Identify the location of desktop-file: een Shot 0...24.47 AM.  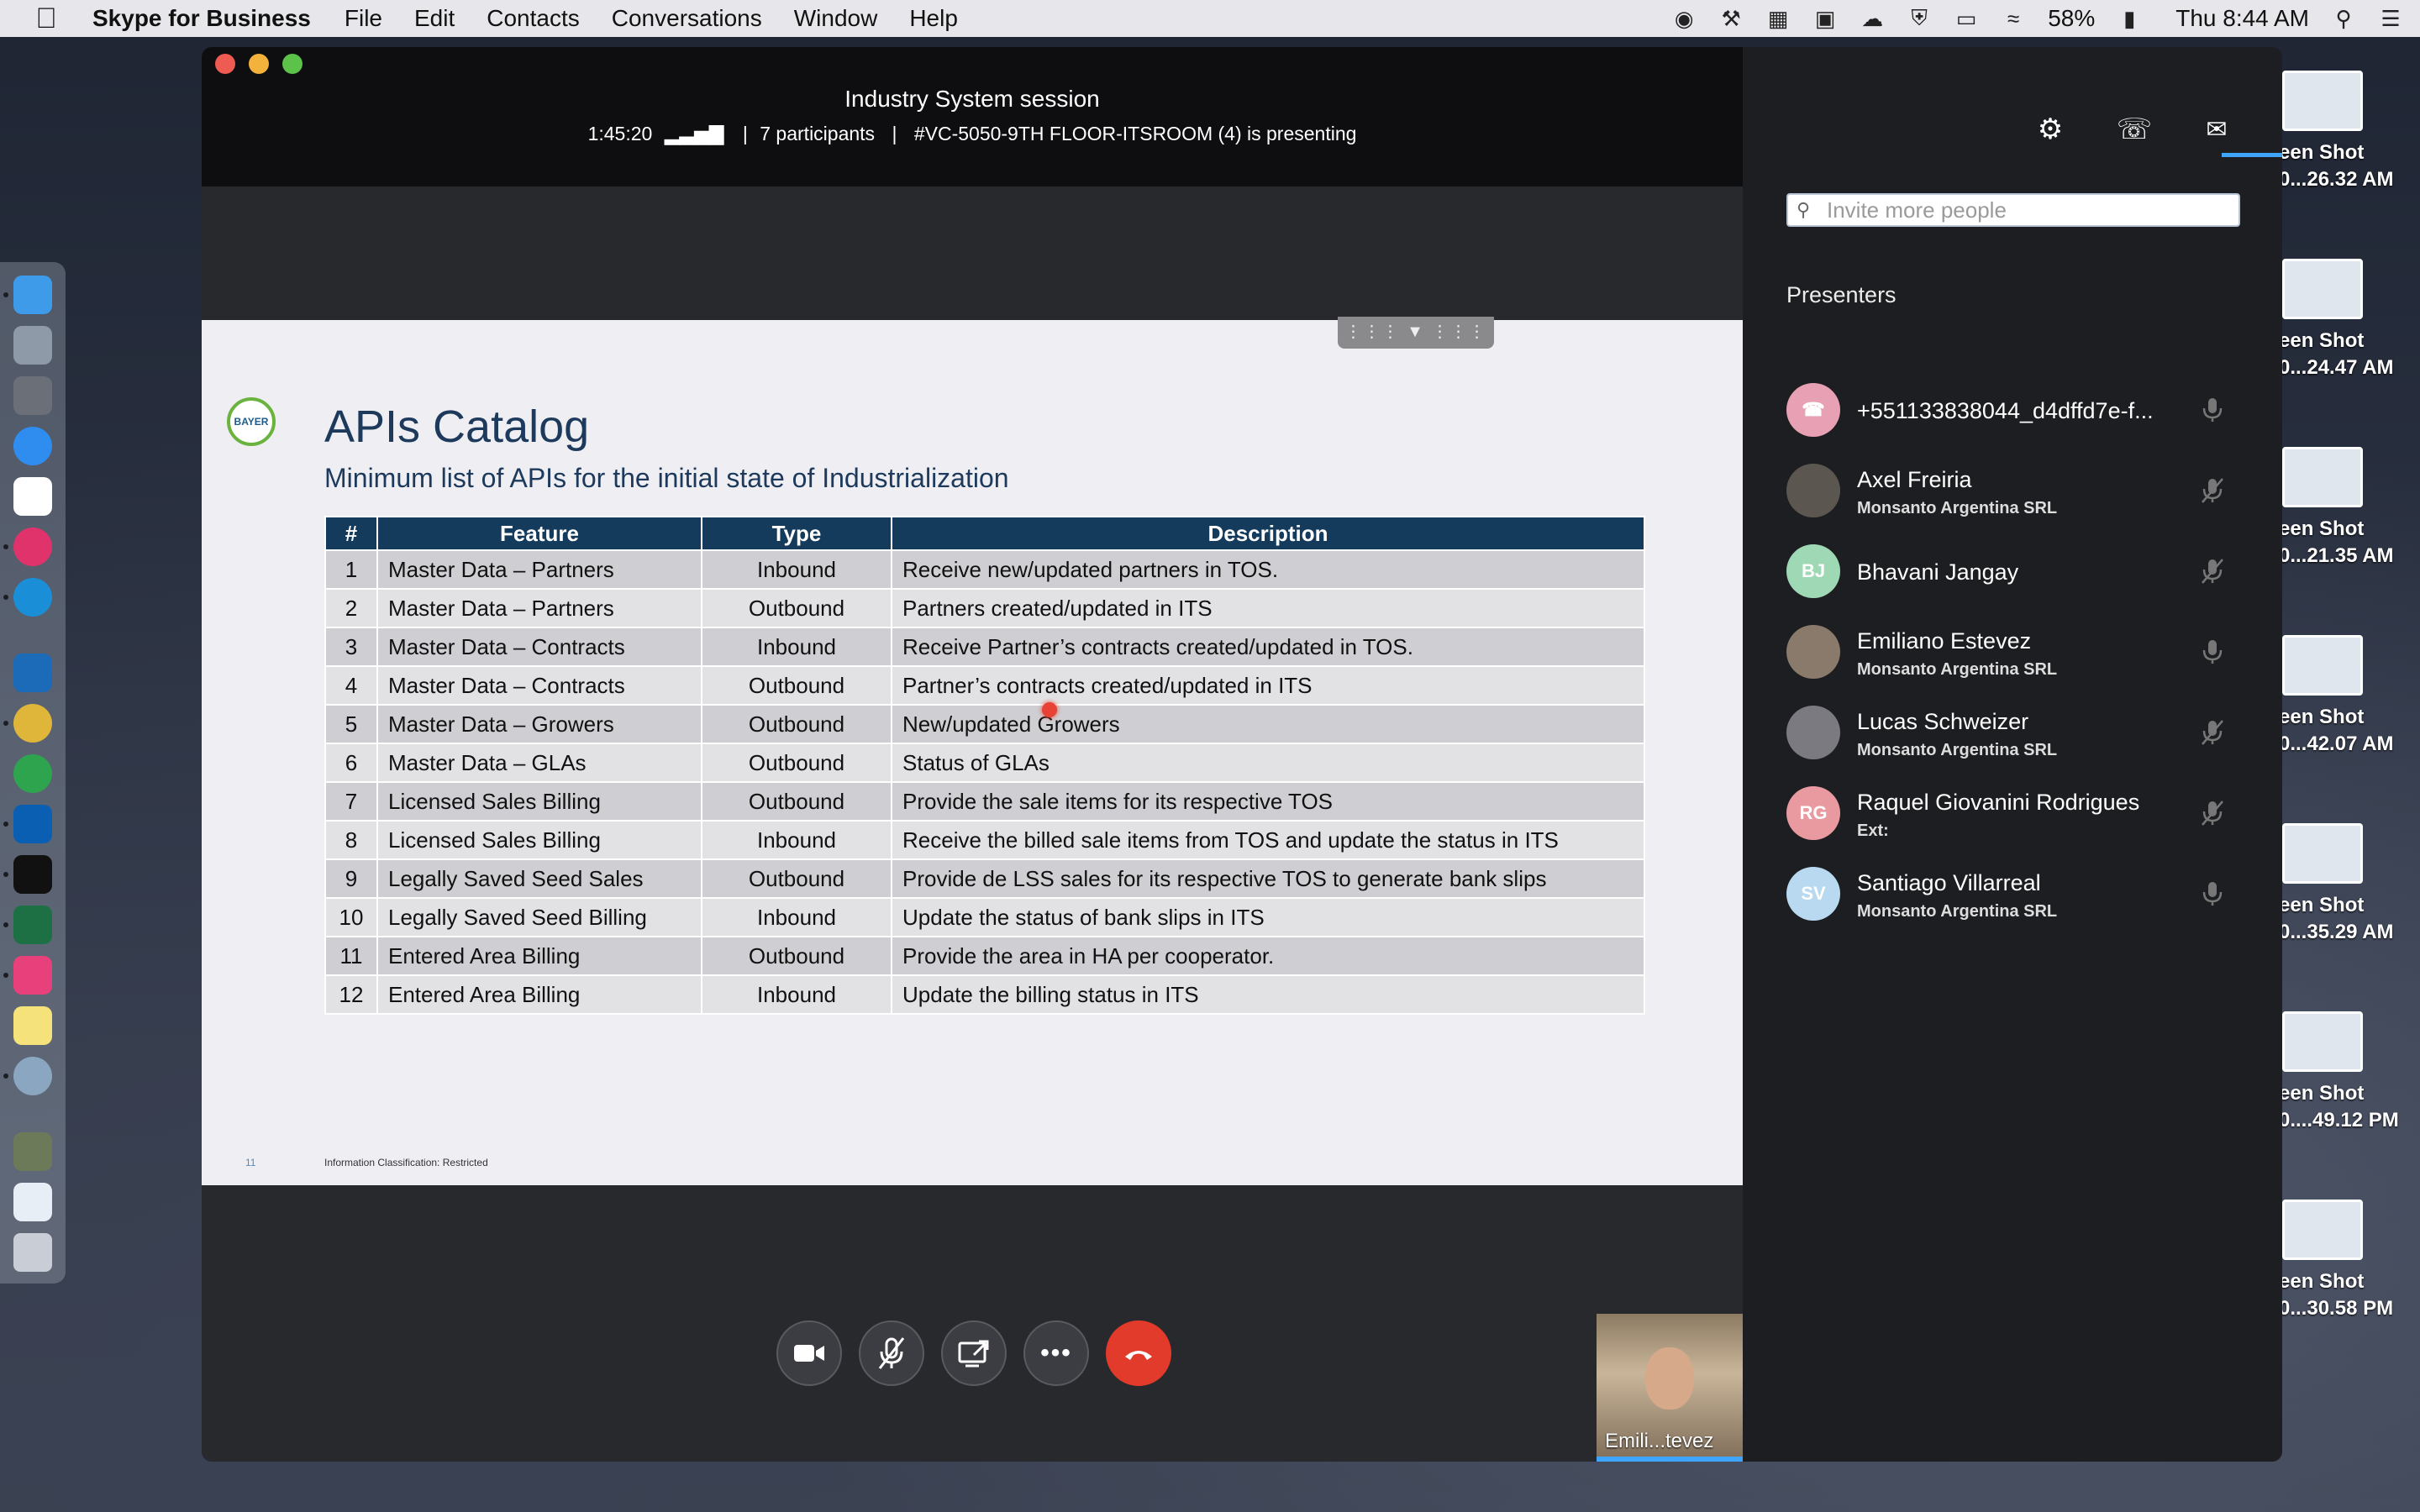
(2349, 320).